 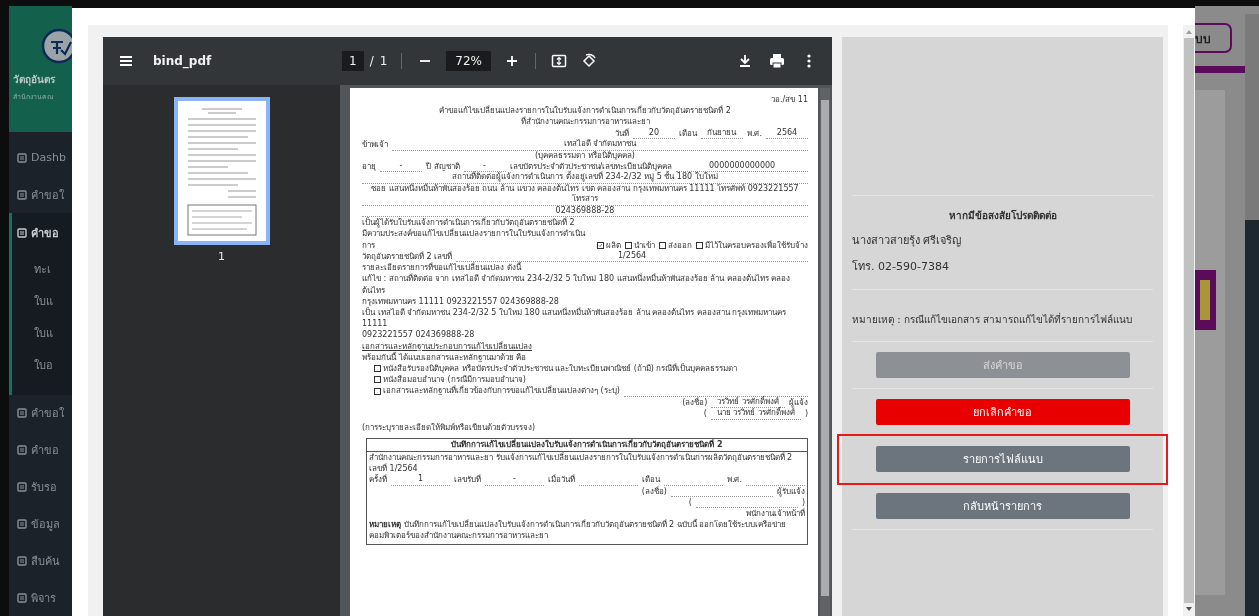 I want to click on form-title: คำขอแก้ไขเปลี่ยนแปลงรายการในใบรับแจ้งการดำเนินการเกี่ยวกับวัตถุอันตรายชนิดที่ 2, so click(x=585, y=111).